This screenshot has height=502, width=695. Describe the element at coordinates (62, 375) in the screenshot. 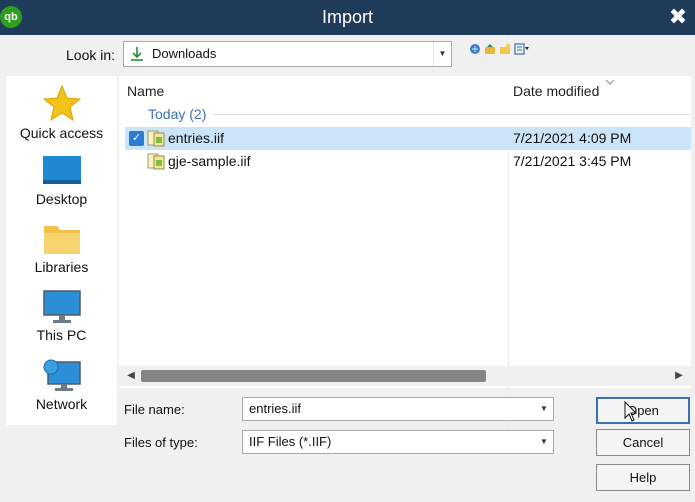

I see `network-icon` at that location.